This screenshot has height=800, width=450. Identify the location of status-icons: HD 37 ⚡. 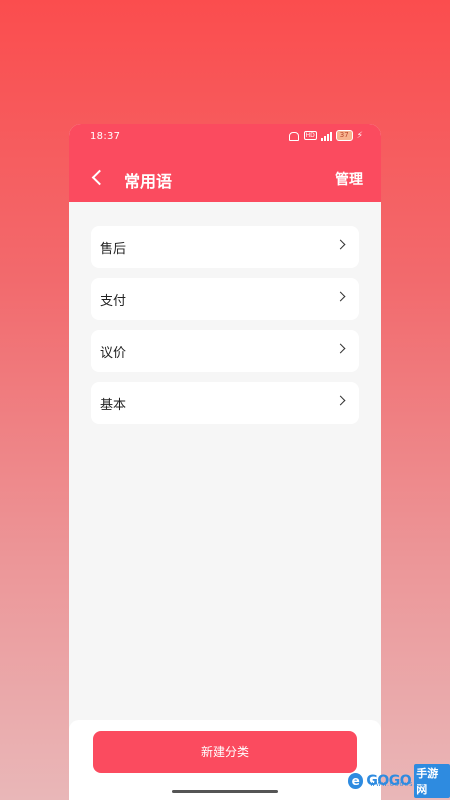
(325, 135).